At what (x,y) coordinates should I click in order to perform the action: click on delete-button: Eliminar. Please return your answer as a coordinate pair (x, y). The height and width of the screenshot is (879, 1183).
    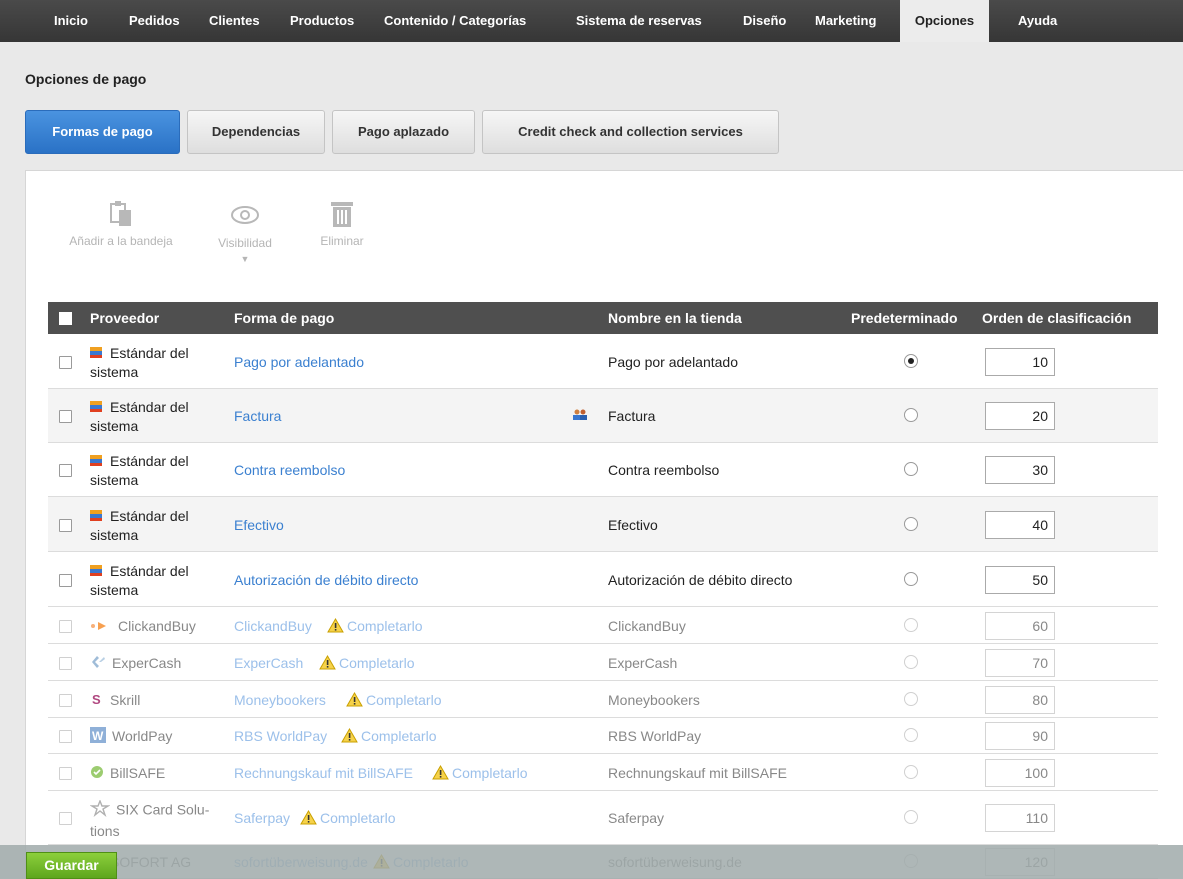
    Looking at the image, I should click on (342, 224).